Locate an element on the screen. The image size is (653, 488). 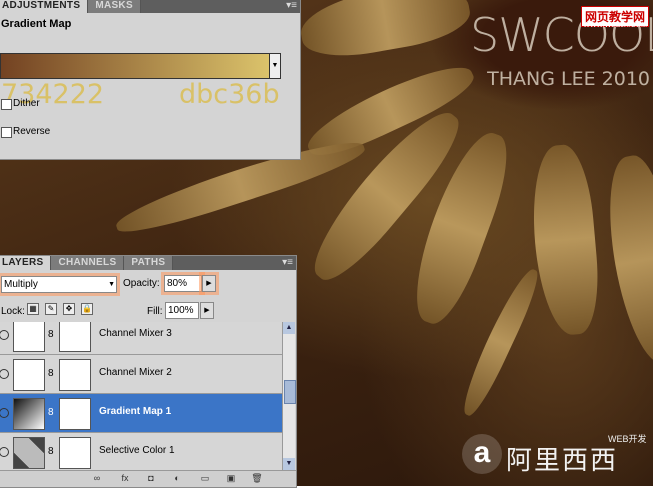
gradient-dropdown-arrow: ▼ is located at coordinates (275, 66).